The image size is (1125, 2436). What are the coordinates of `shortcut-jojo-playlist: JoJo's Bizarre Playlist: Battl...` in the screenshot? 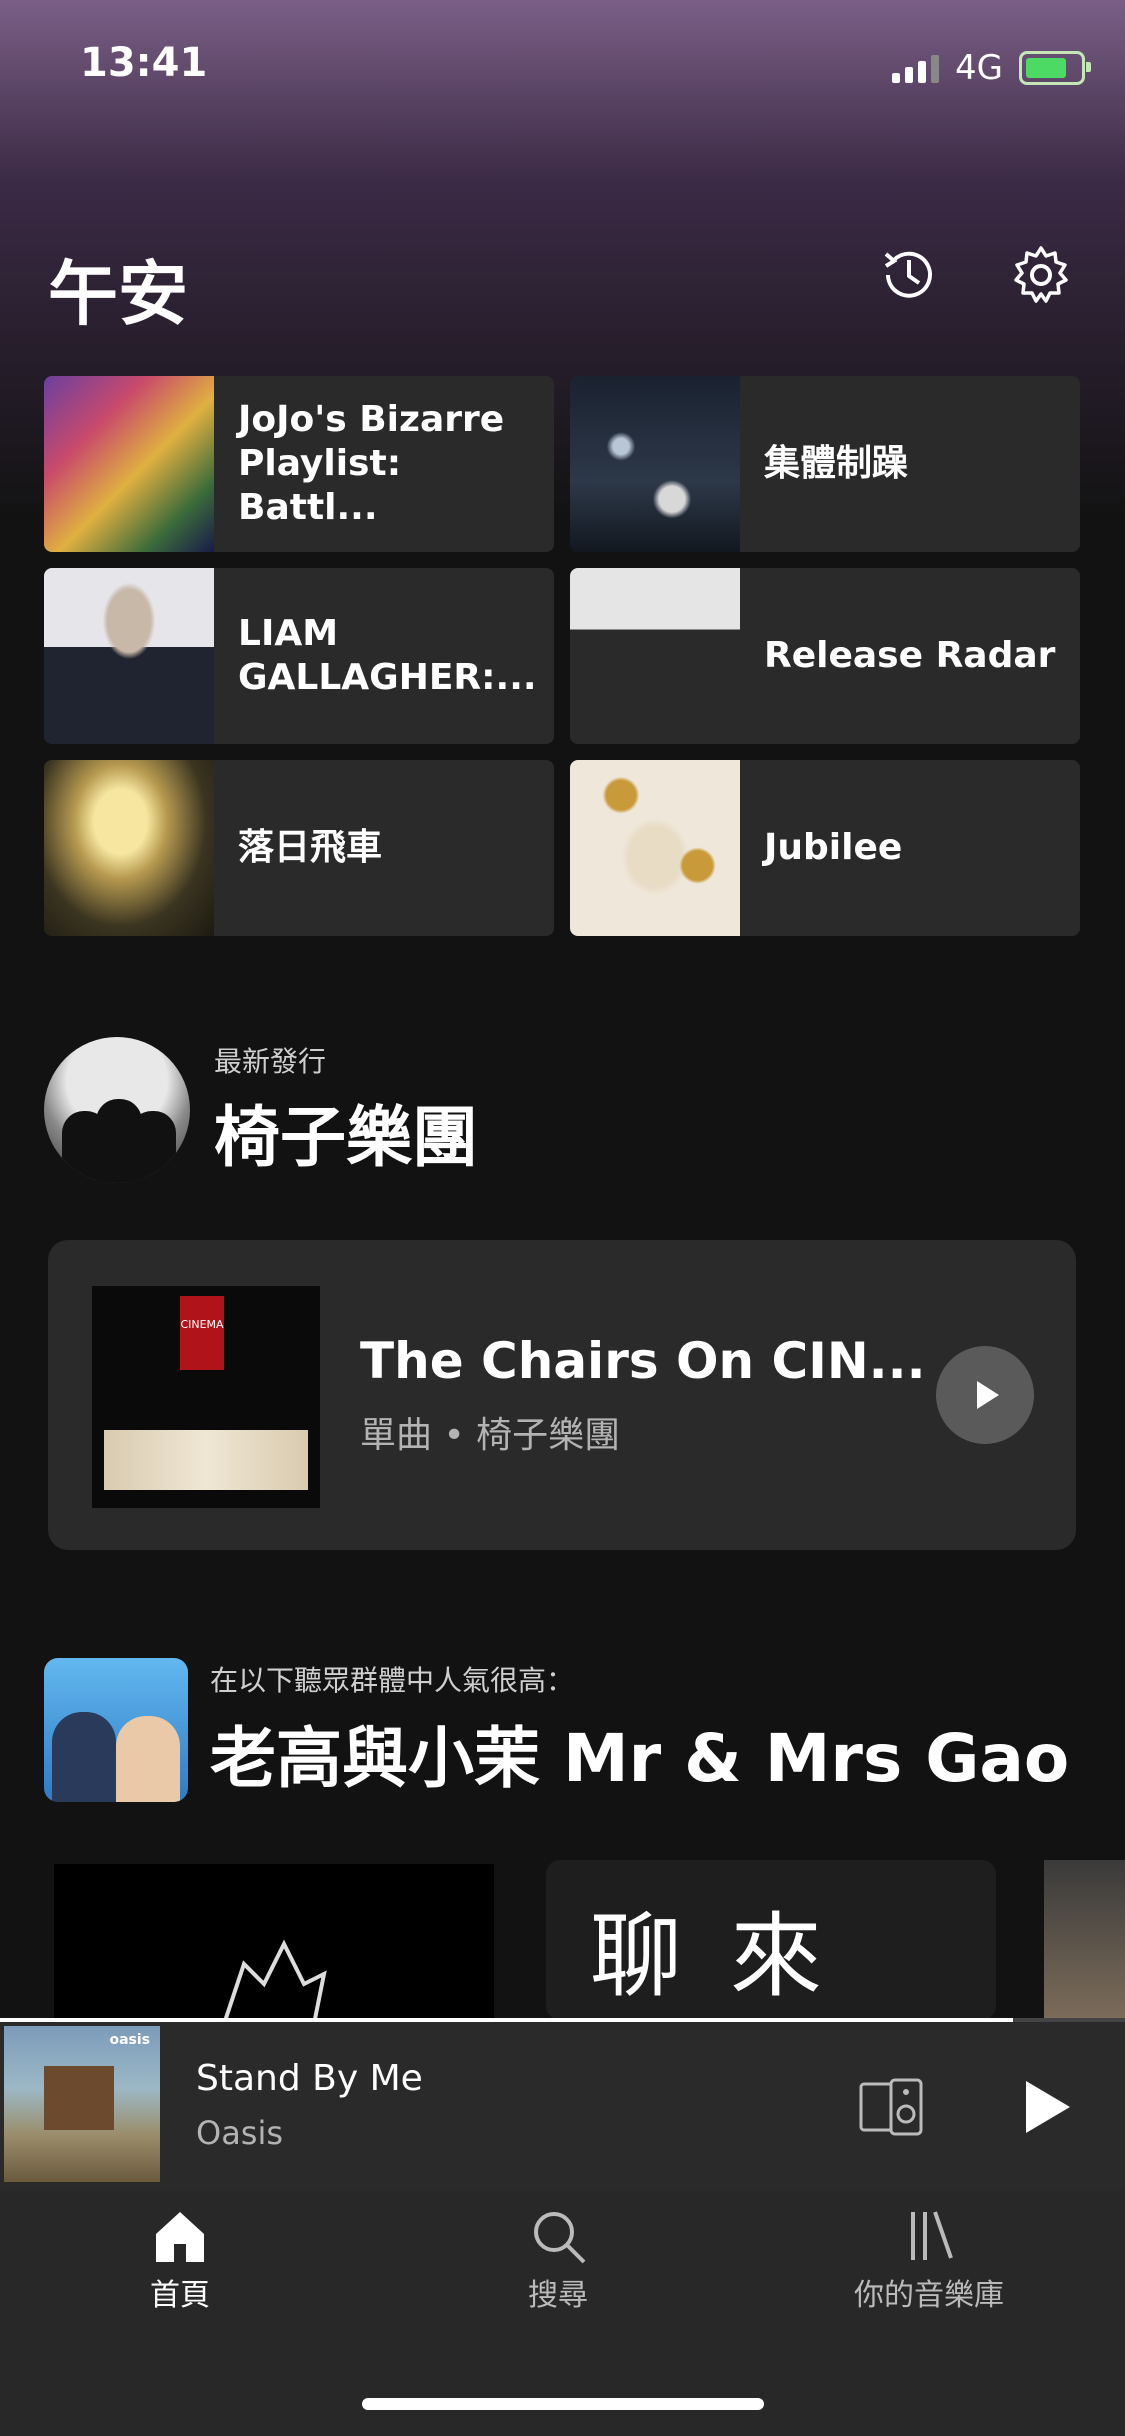 It's located at (299, 464).